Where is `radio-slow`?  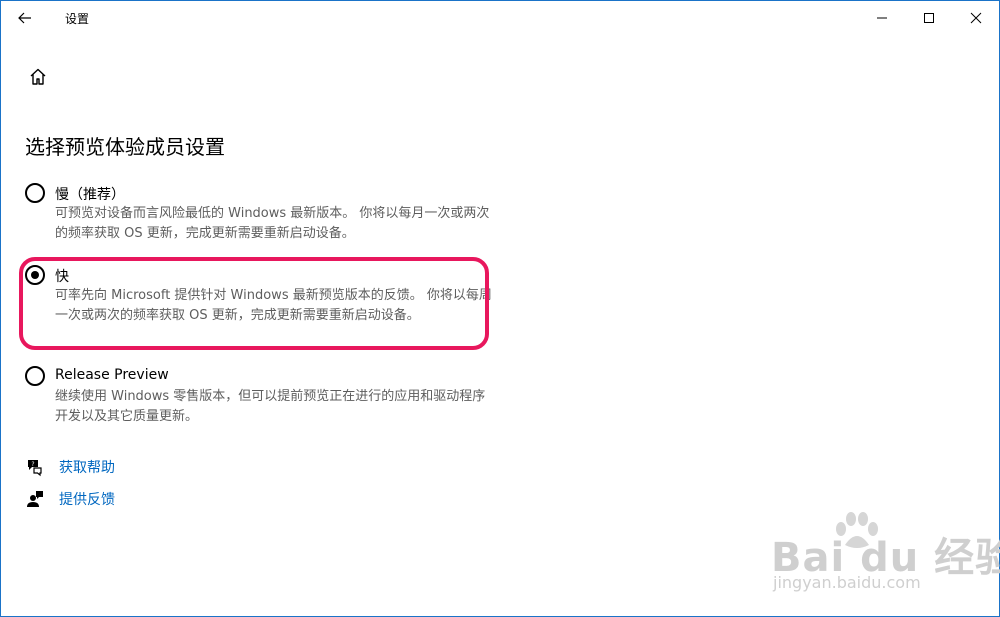
radio-slow is located at coordinates (35, 193).